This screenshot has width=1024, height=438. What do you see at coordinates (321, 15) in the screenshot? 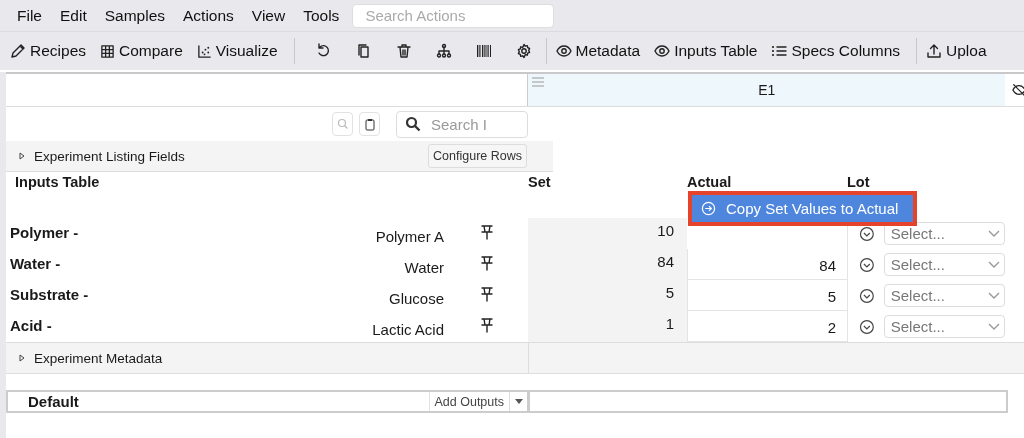
I see `menu-item: Tools` at bounding box center [321, 15].